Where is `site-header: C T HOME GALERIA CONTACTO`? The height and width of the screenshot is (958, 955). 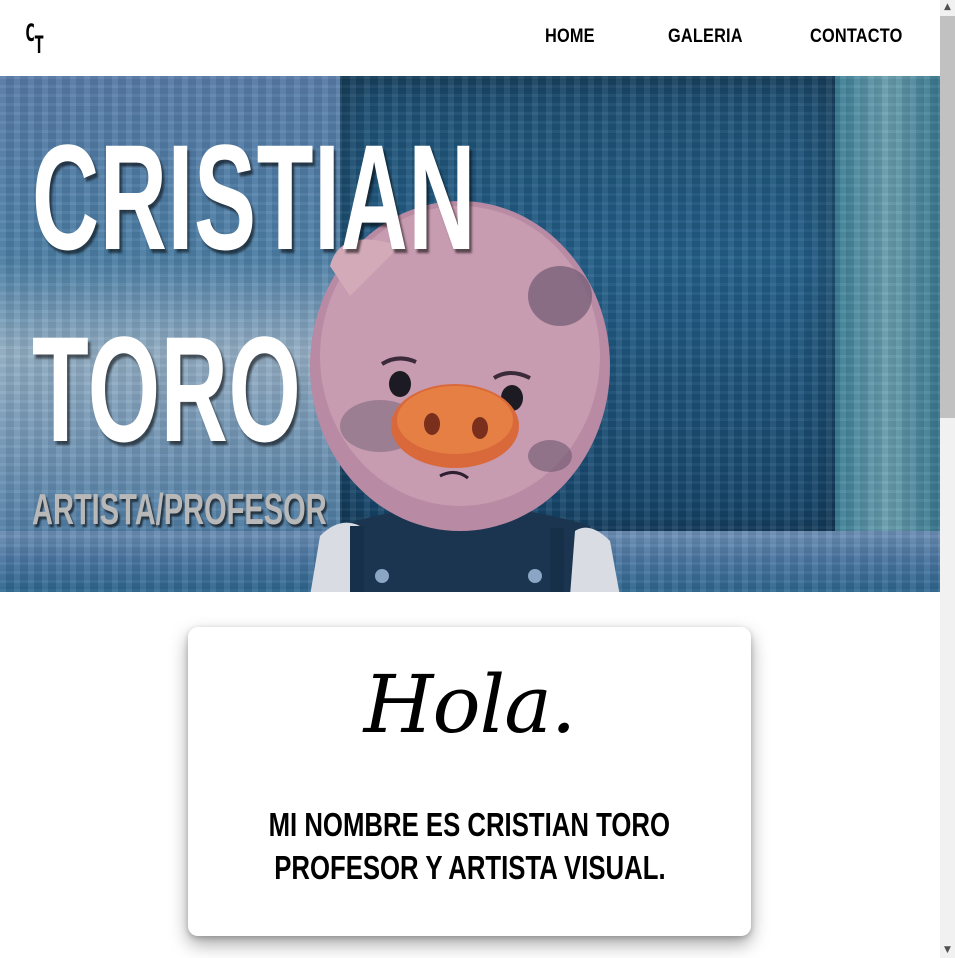 site-header: C T HOME GALERIA CONTACTO is located at coordinates (470, 38).